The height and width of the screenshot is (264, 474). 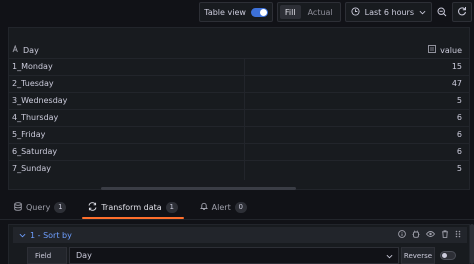 I want to click on cell-day: 5_Friday, so click(x=29, y=134).